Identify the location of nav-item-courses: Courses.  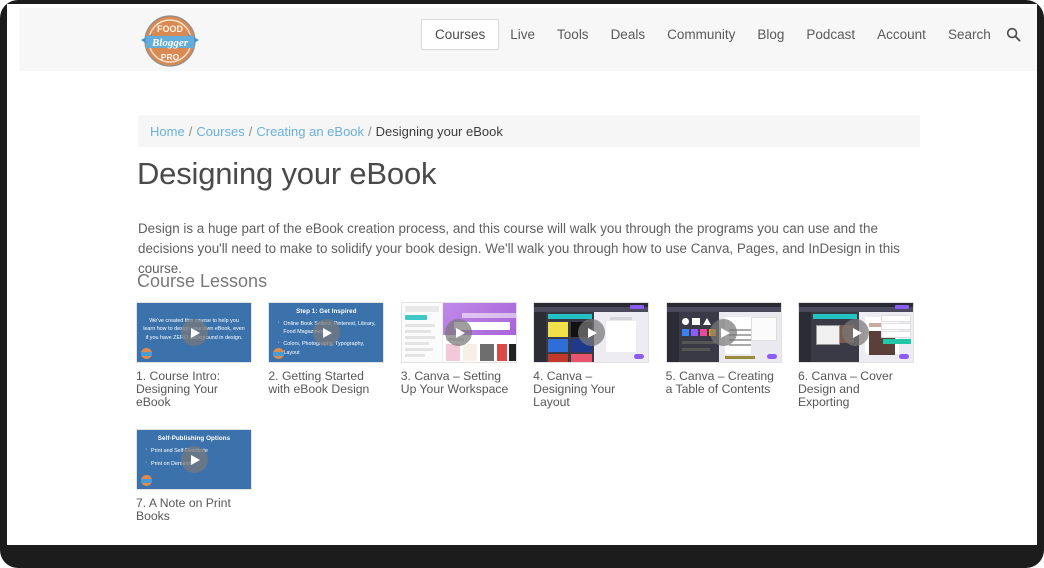
(460, 34).